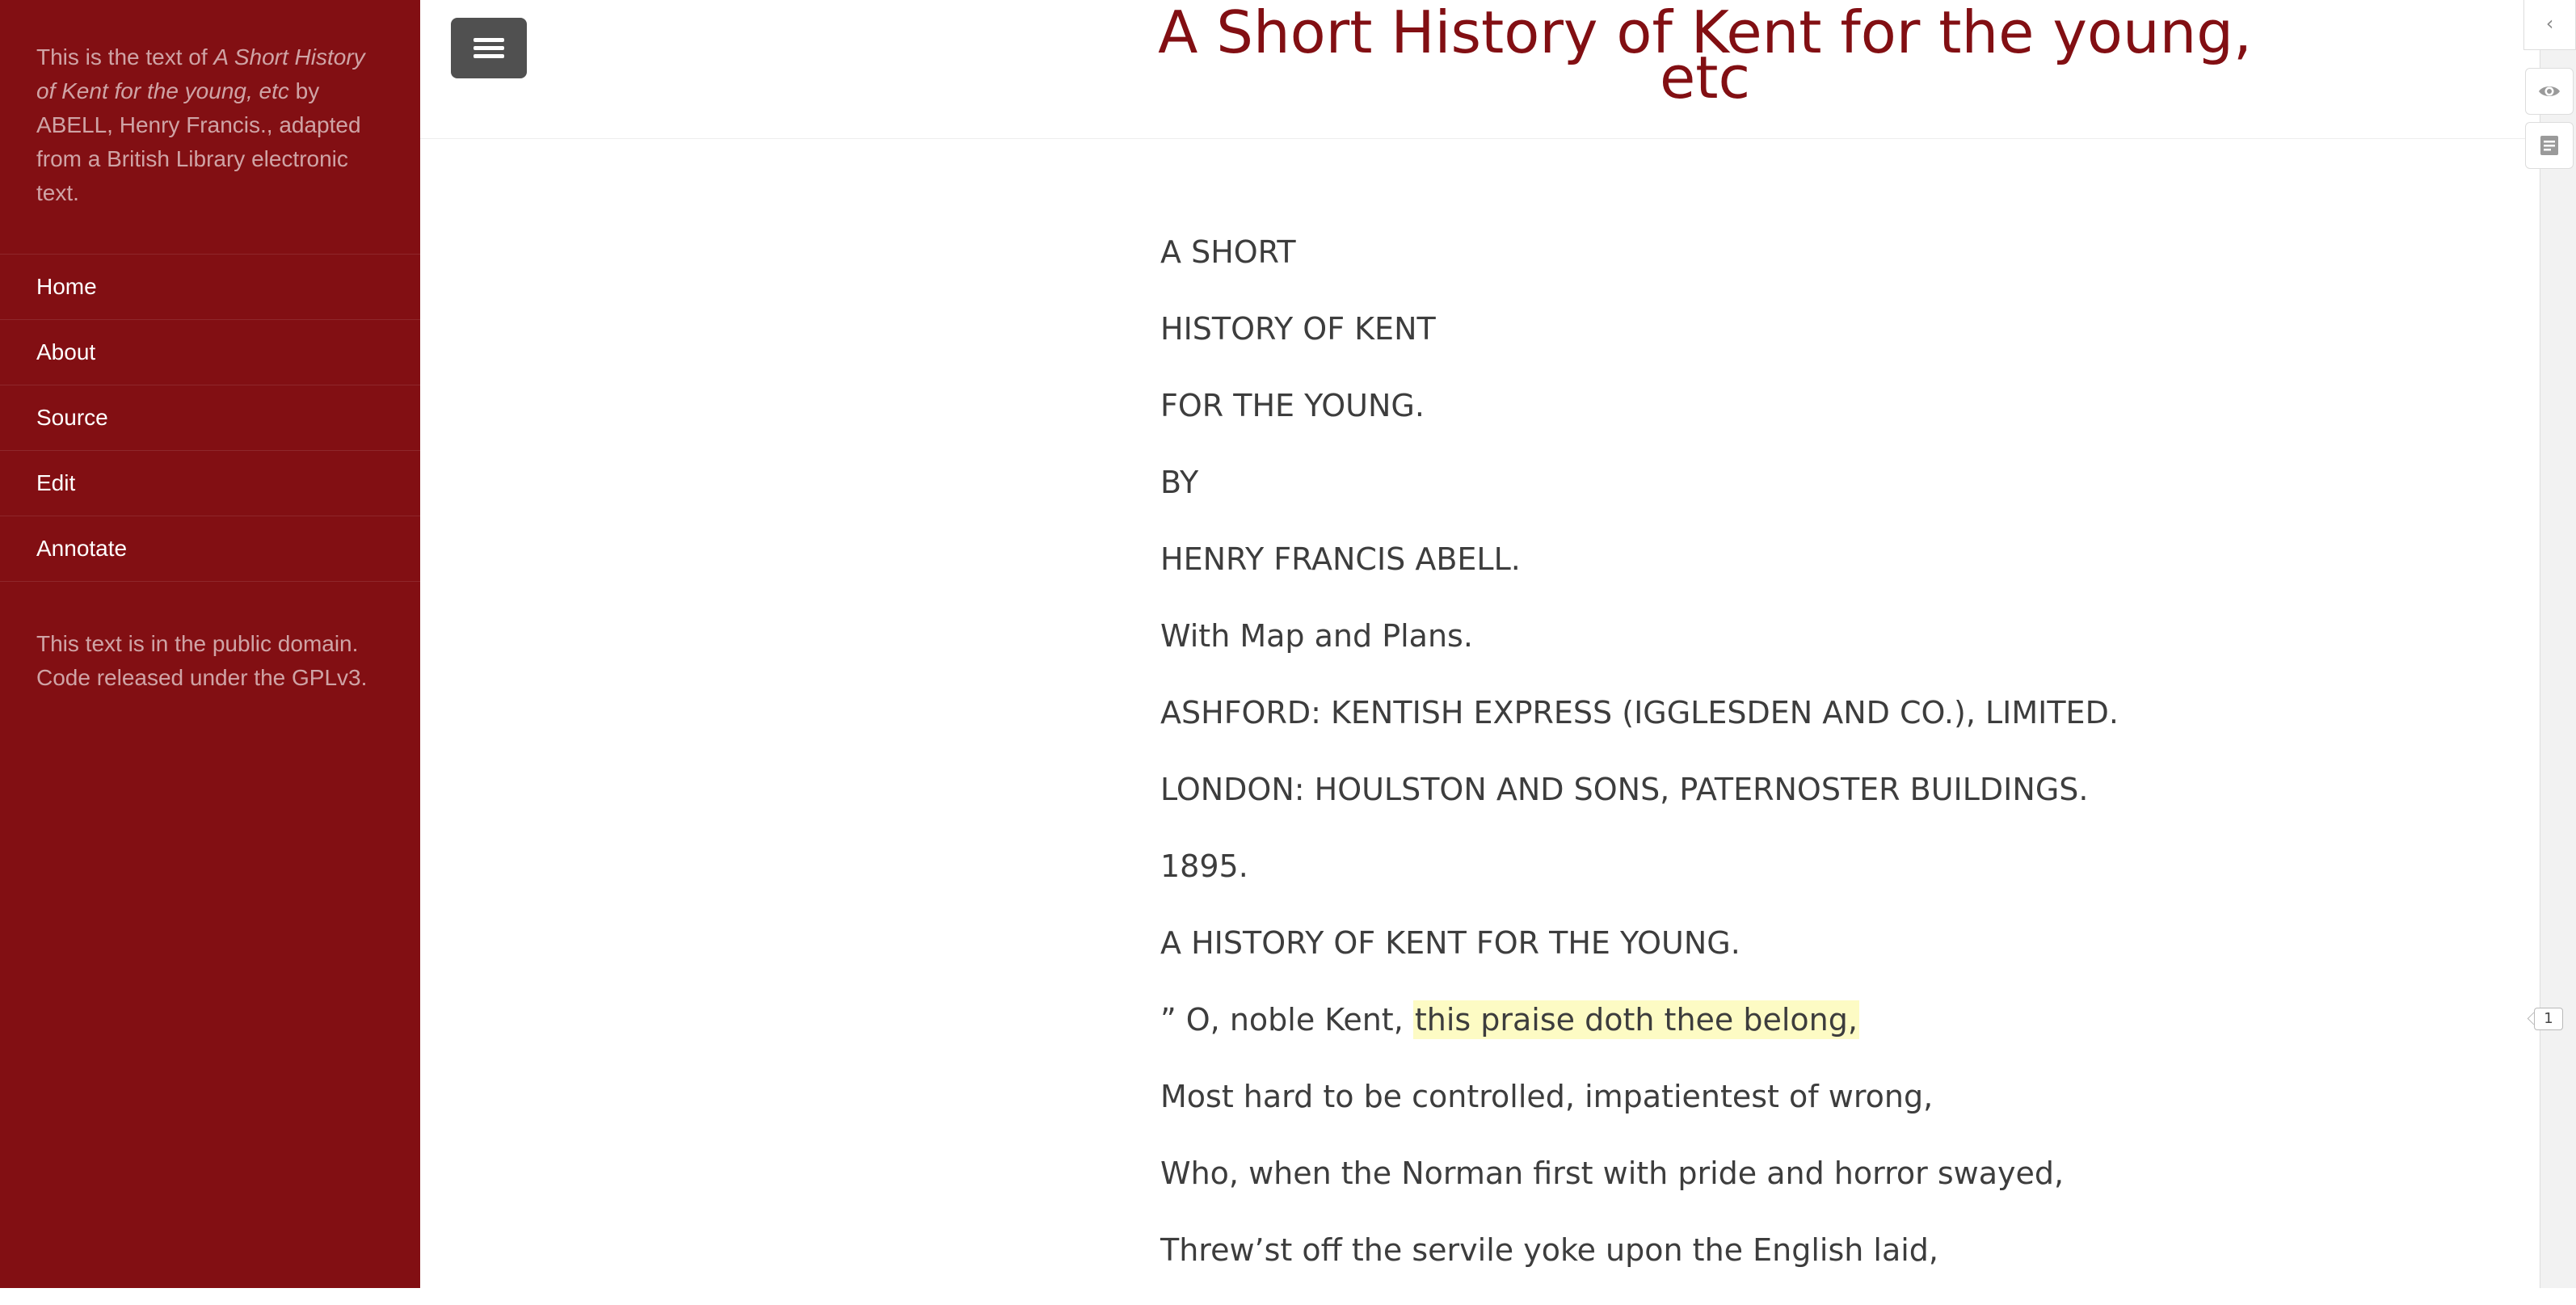 This screenshot has width=2576, height=1305. Describe the element at coordinates (210, 287) in the screenshot. I see `sidebar-item-home: Home` at that location.